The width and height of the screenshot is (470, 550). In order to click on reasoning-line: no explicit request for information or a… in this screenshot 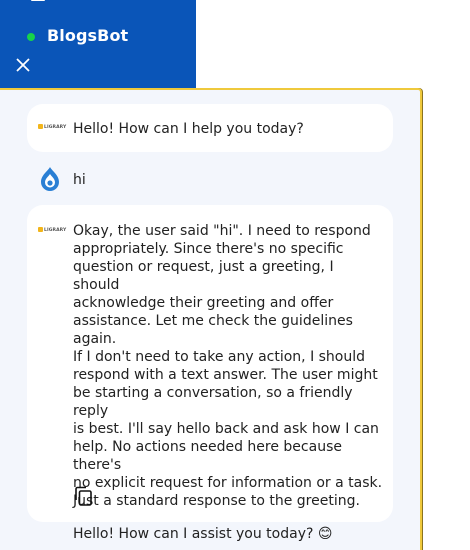, I will do `click(228, 483)`.